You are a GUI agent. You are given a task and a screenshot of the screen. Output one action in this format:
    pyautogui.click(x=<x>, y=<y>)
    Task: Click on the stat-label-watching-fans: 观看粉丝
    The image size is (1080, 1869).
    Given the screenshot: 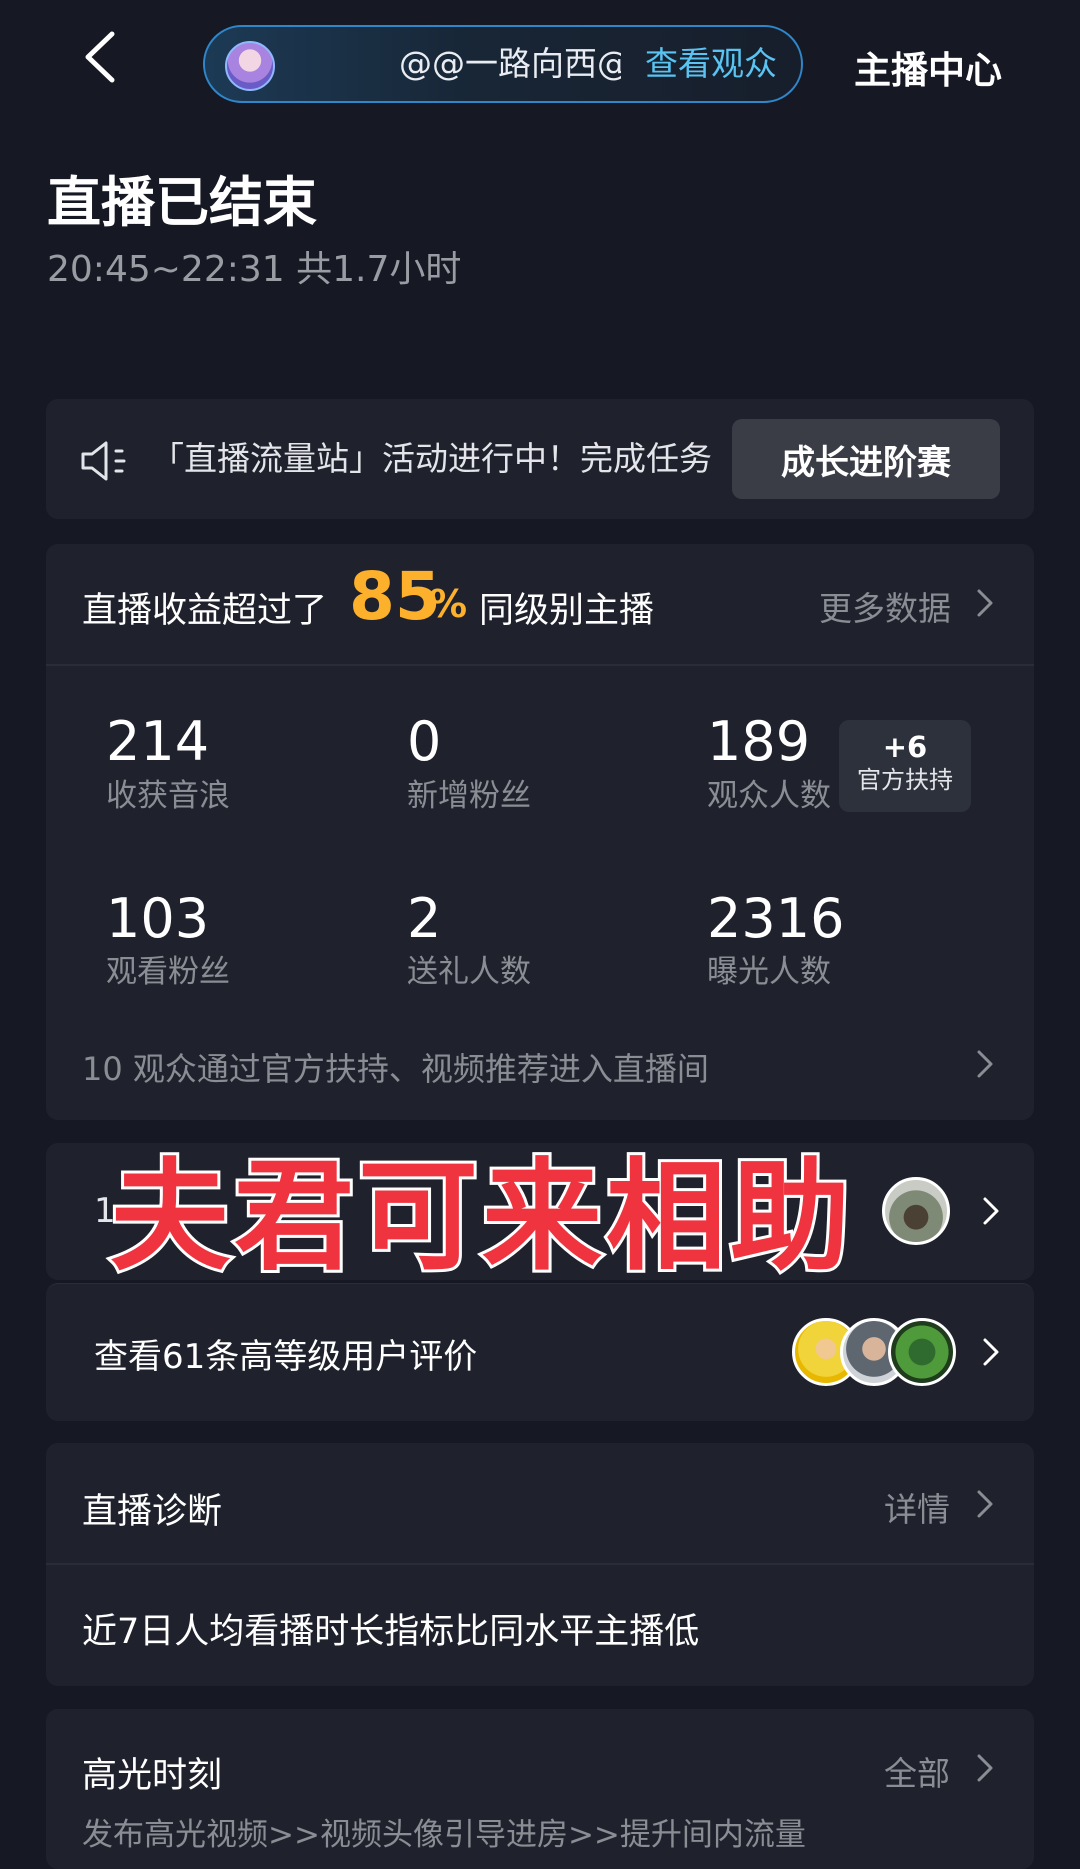 What is the action you would take?
    pyautogui.click(x=168, y=972)
    